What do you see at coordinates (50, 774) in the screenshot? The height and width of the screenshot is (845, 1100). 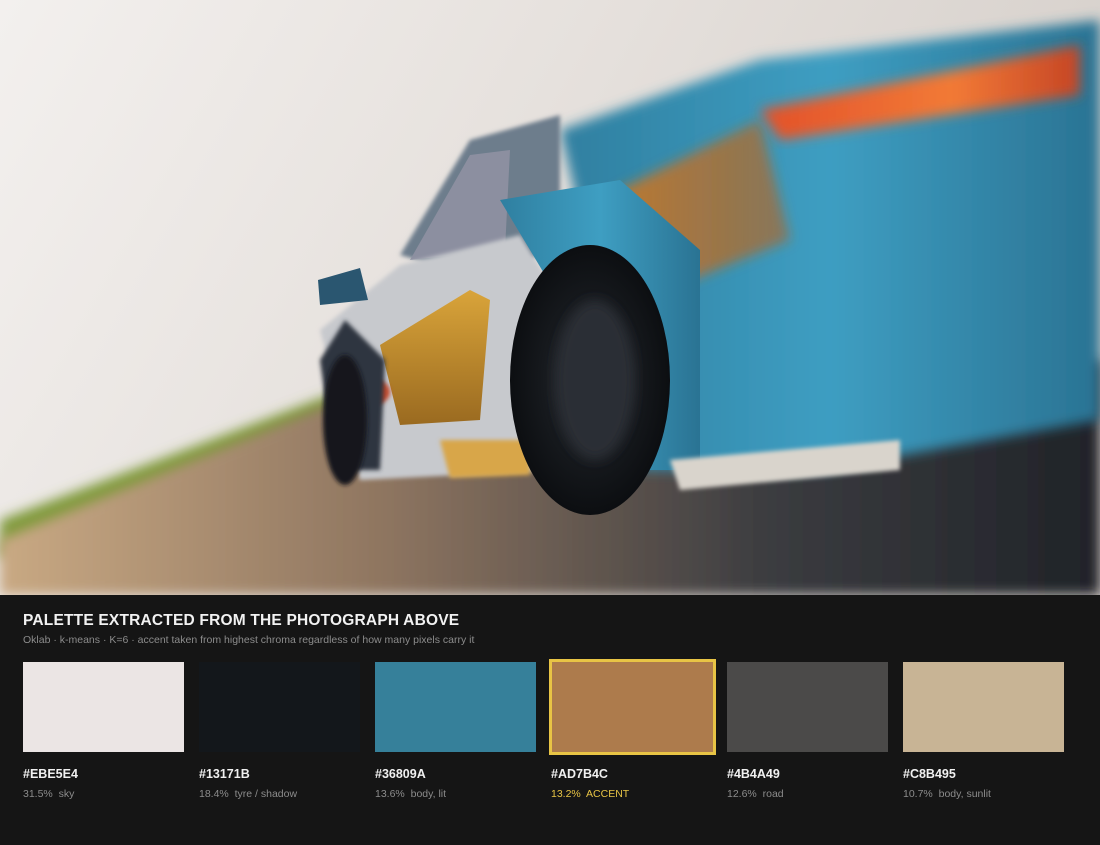 I see `swatch-hex: #EBE5E4` at bounding box center [50, 774].